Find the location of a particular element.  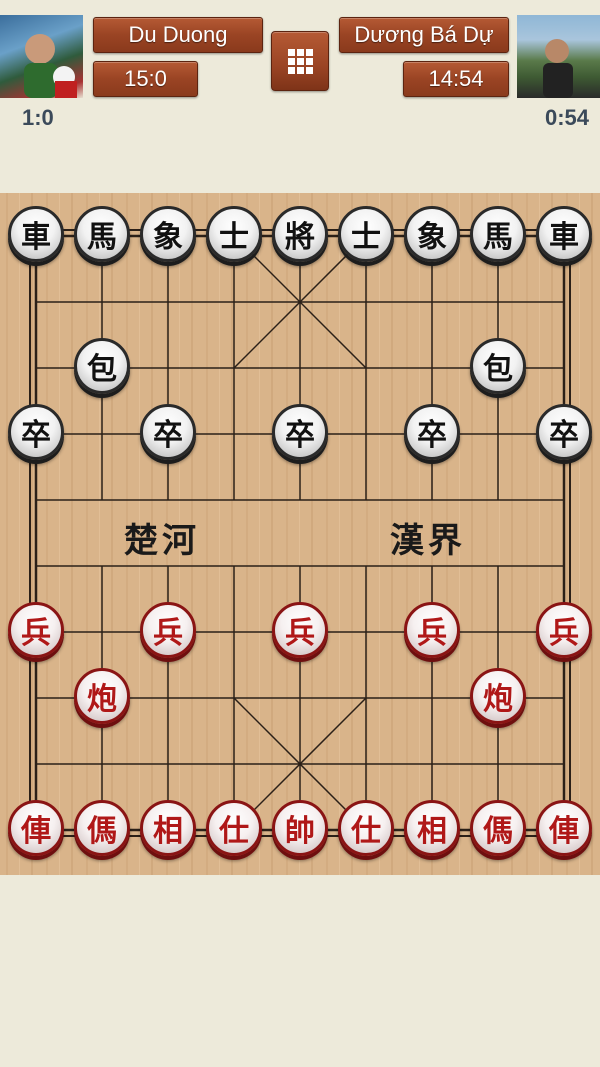

player-right-score: 0:54 is located at coordinates (566, 117).